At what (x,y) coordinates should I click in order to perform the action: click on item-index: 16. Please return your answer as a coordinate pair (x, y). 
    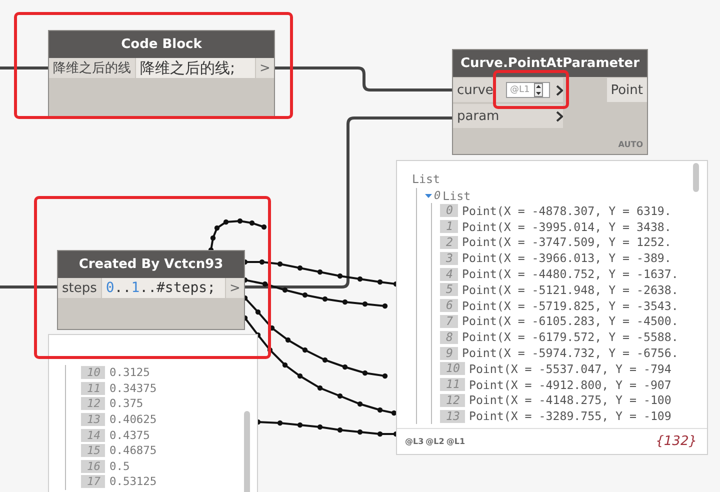
    Looking at the image, I should click on (93, 466).